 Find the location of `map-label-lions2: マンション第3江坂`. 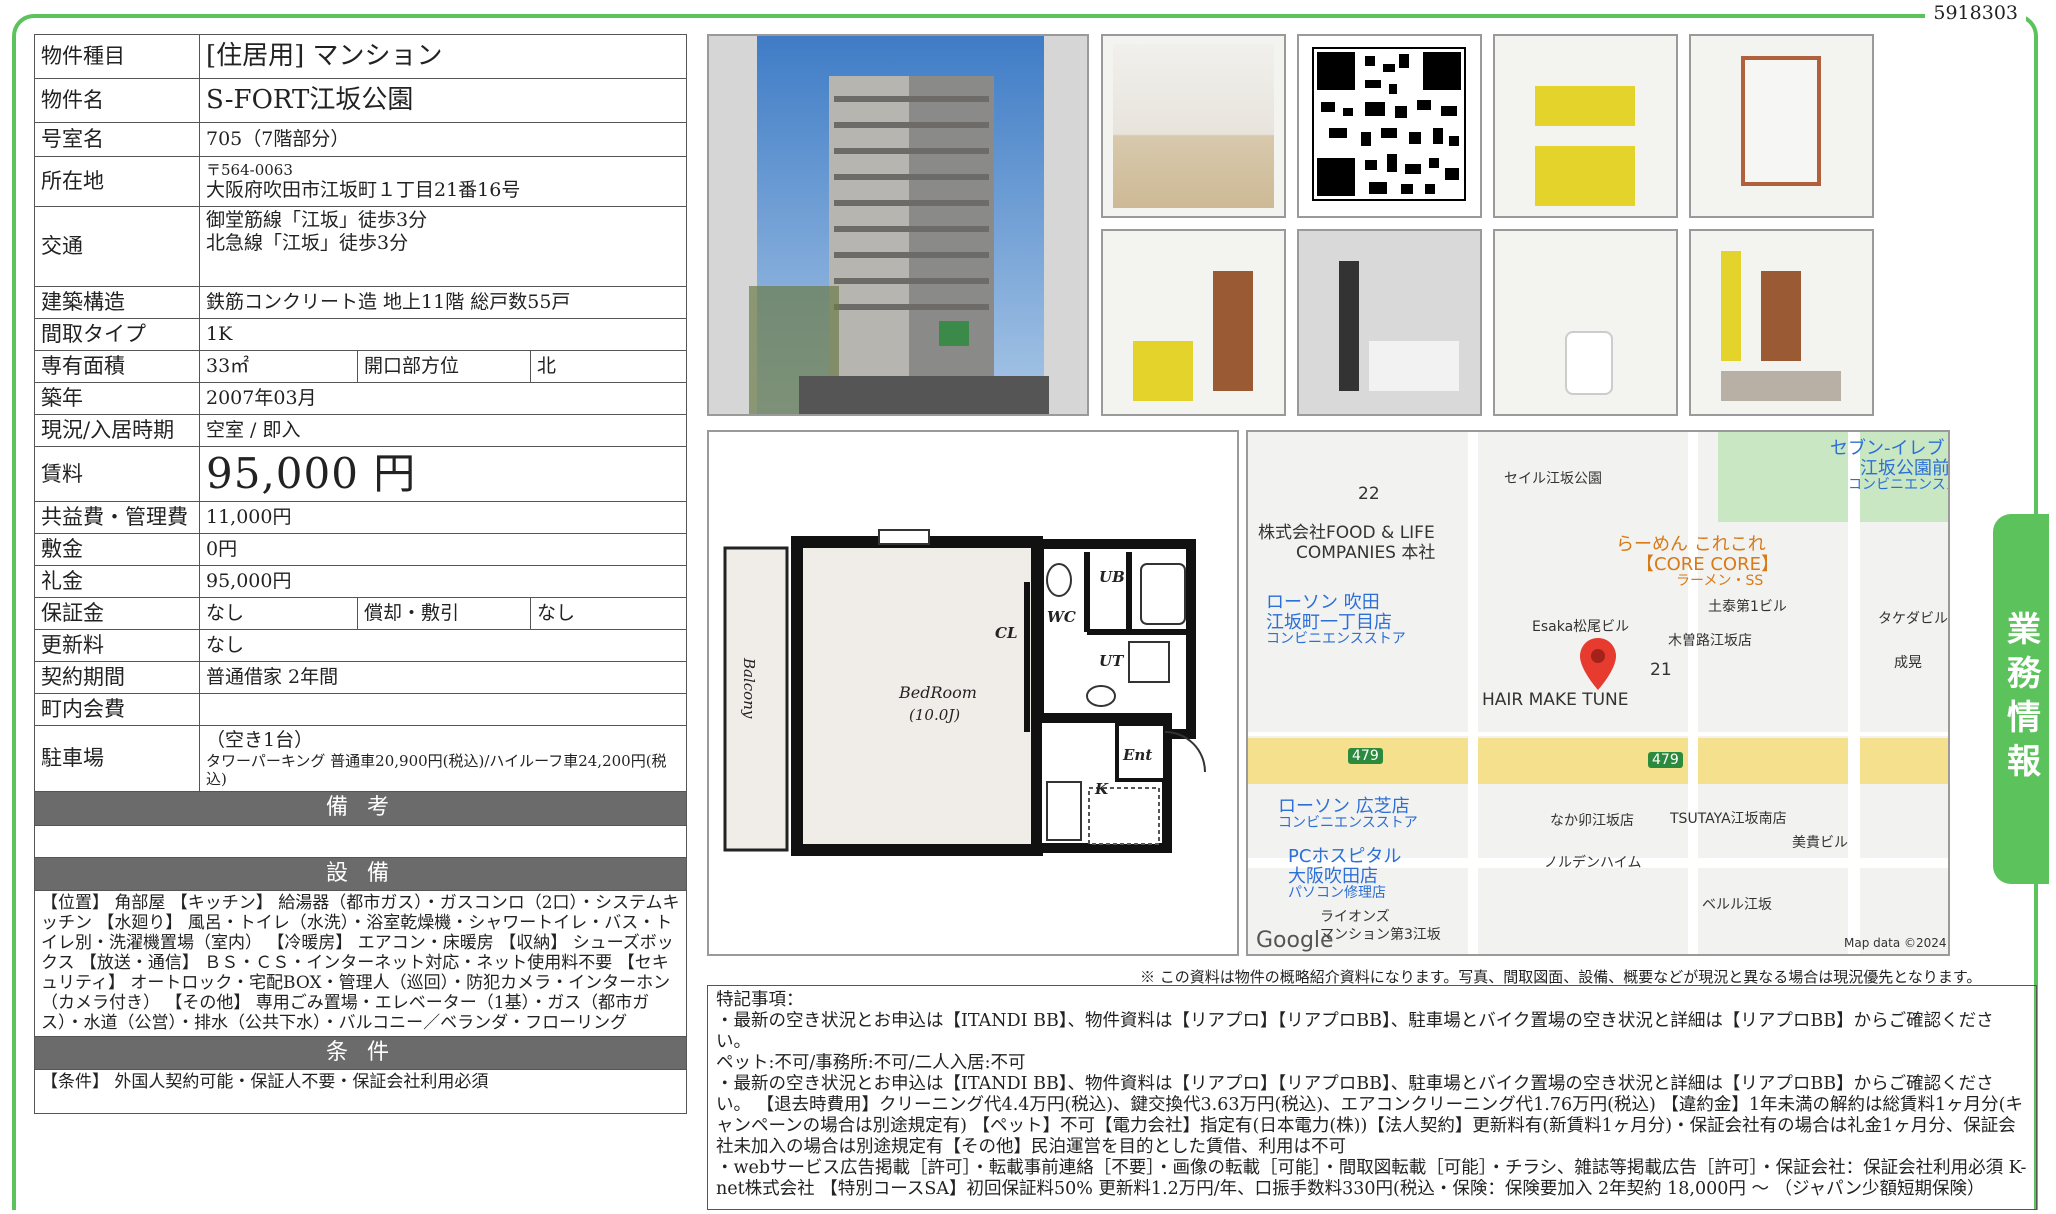

map-label-lions2: マンション第3江坂 is located at coordinates (1380, 935).